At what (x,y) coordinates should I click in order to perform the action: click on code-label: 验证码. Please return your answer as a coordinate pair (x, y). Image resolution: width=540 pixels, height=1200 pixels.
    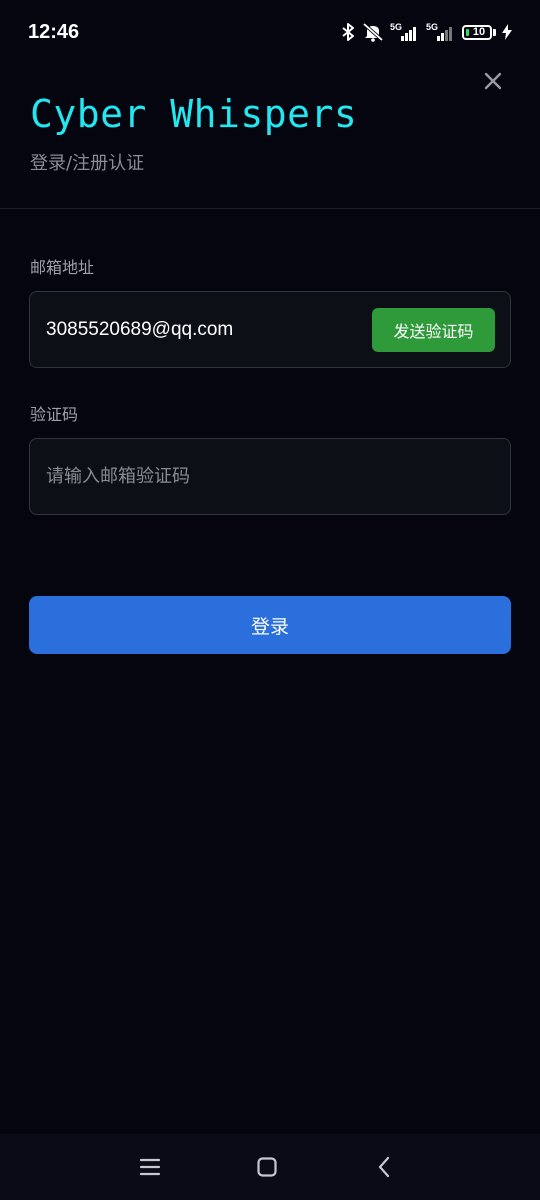
    Looking at the image, I should click on (54, 414).